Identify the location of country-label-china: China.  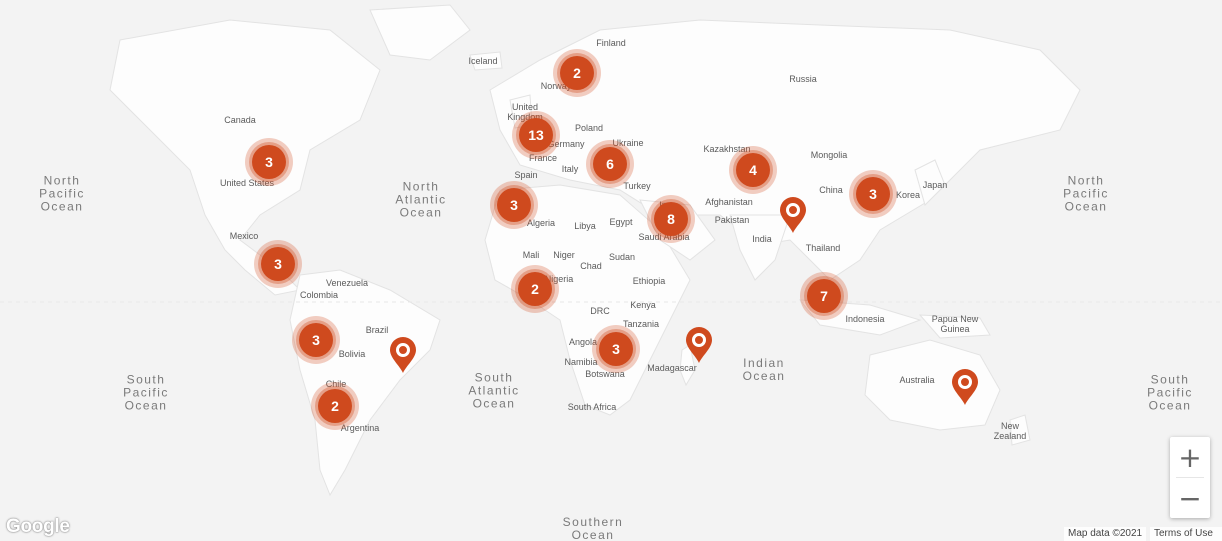
(831, 190).